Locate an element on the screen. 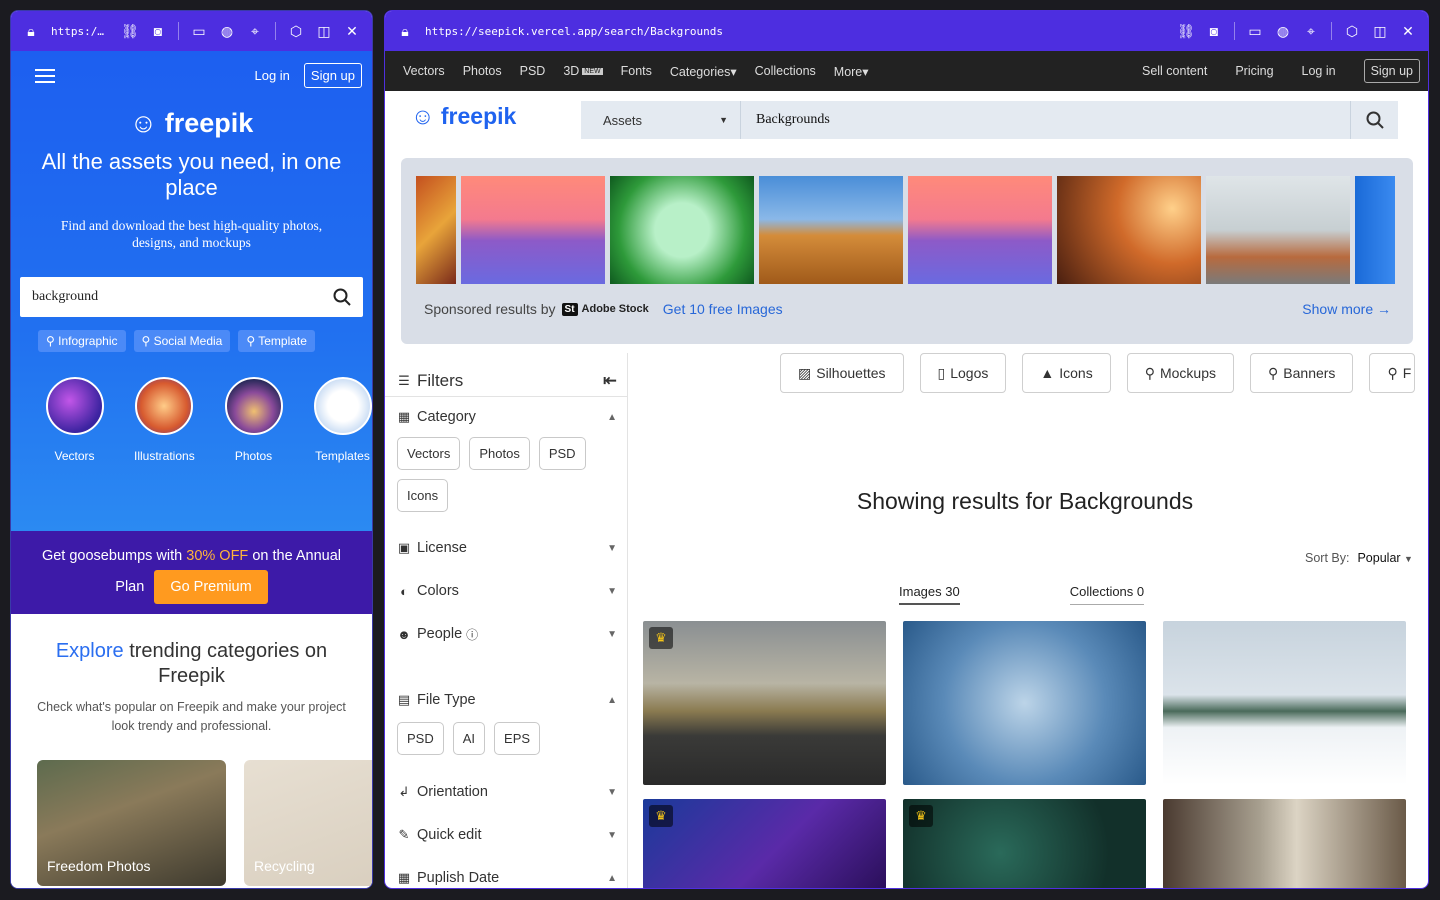 The image size is (1440, 900). filter-label: File Type is located at coordinates (446, 700).